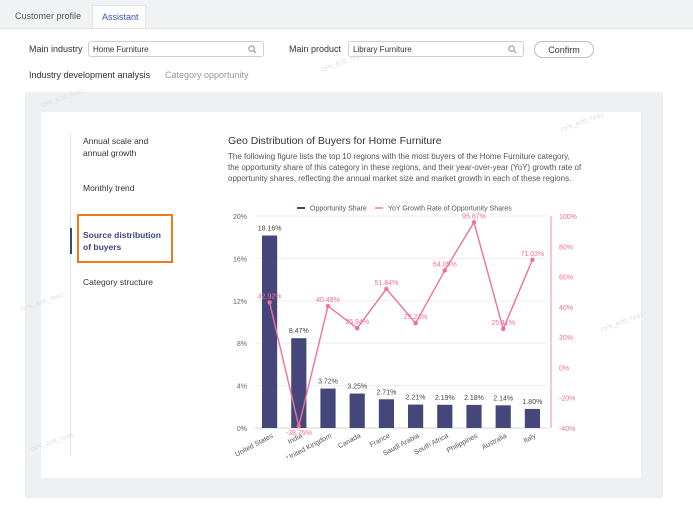 Image resolution: width=693 pixels, height=516 pixels. I want to click on main-industry-input, so click(168, 49).